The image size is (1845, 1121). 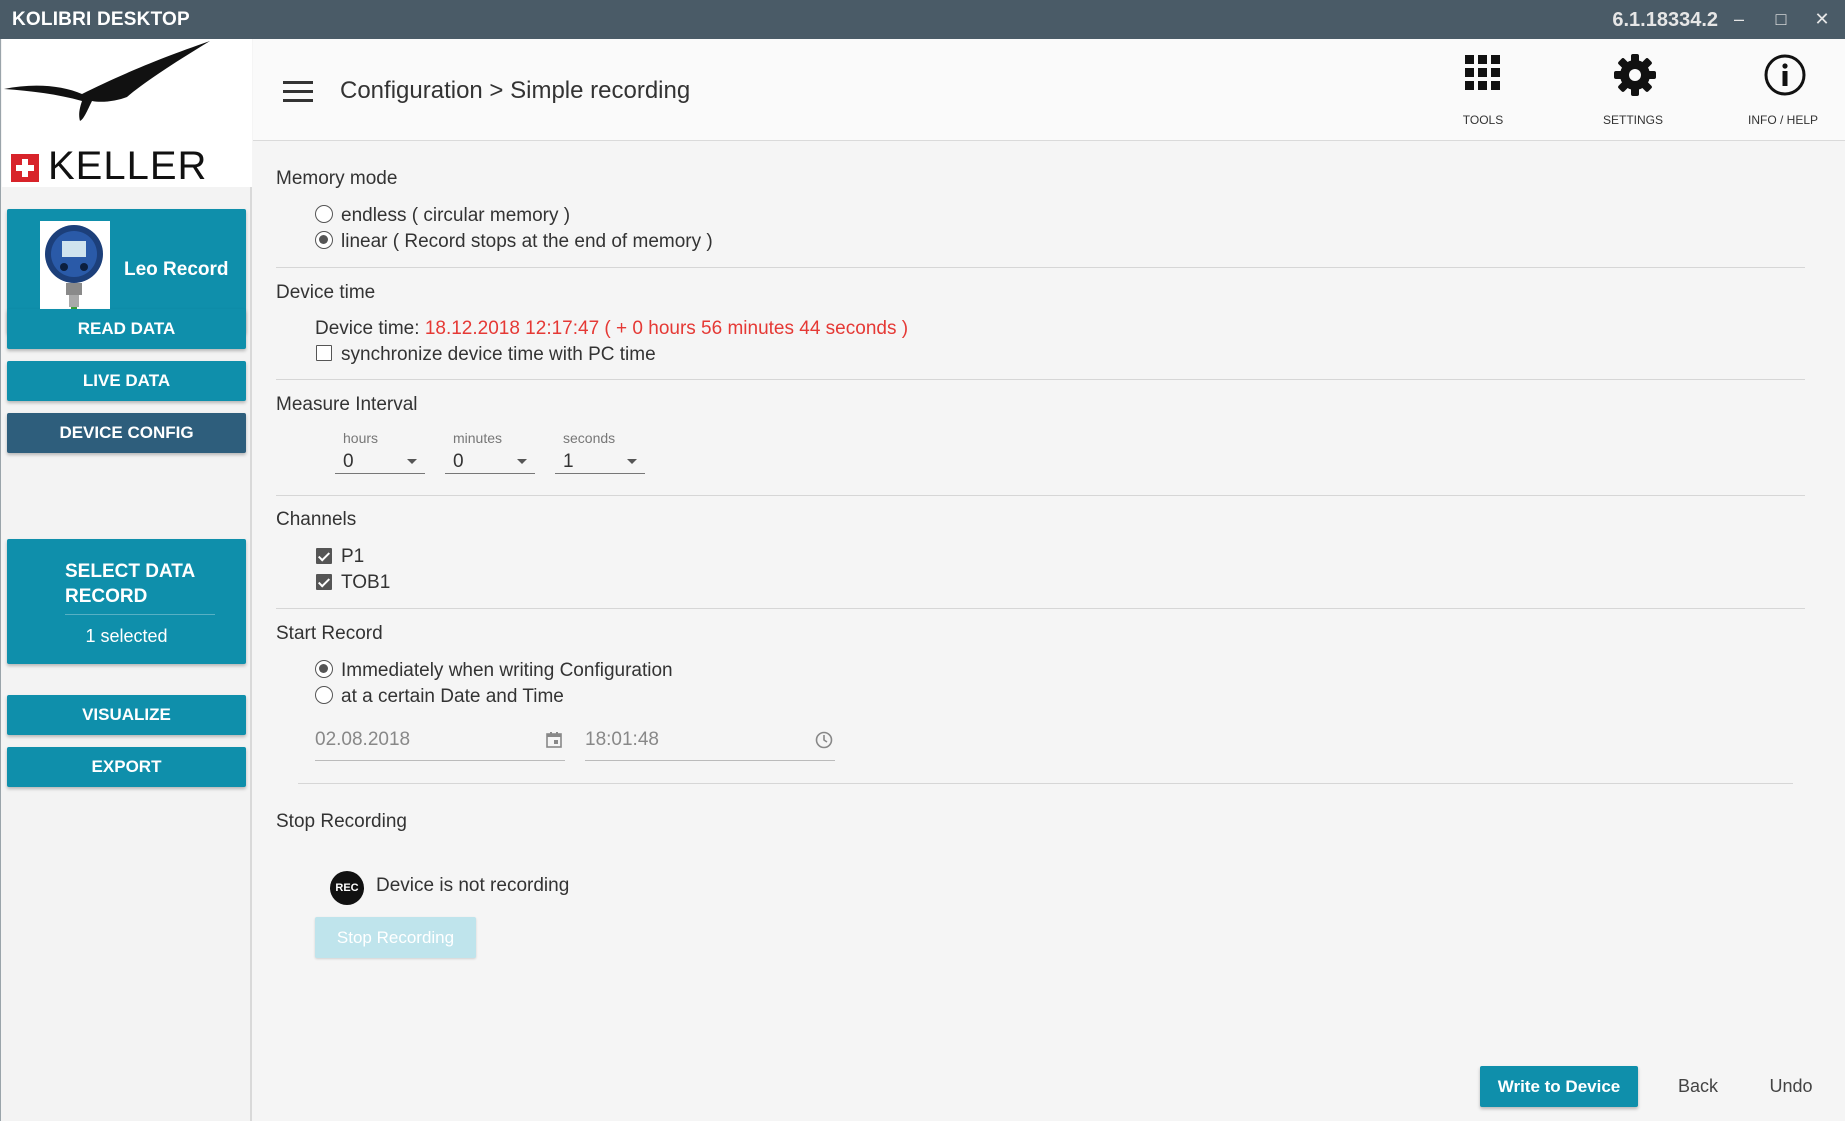 I want to click on start-immediately-radio, so click(x=324, y=669).